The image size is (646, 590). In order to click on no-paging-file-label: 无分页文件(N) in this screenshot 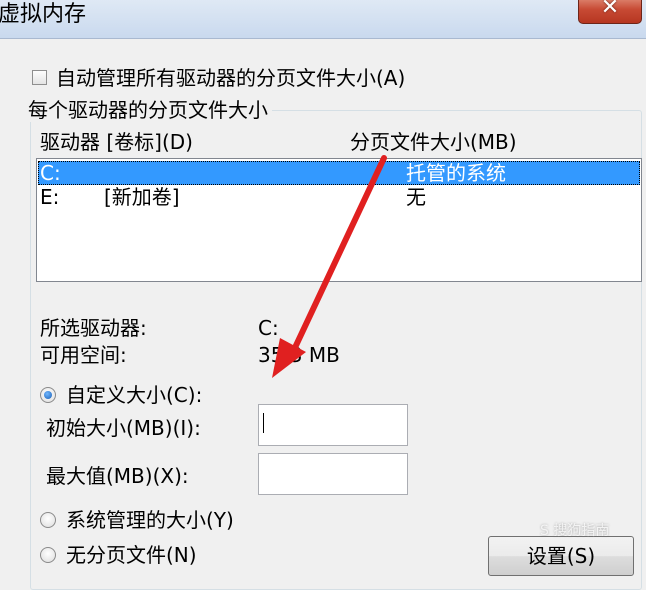, I will do `click(131, 555)`.